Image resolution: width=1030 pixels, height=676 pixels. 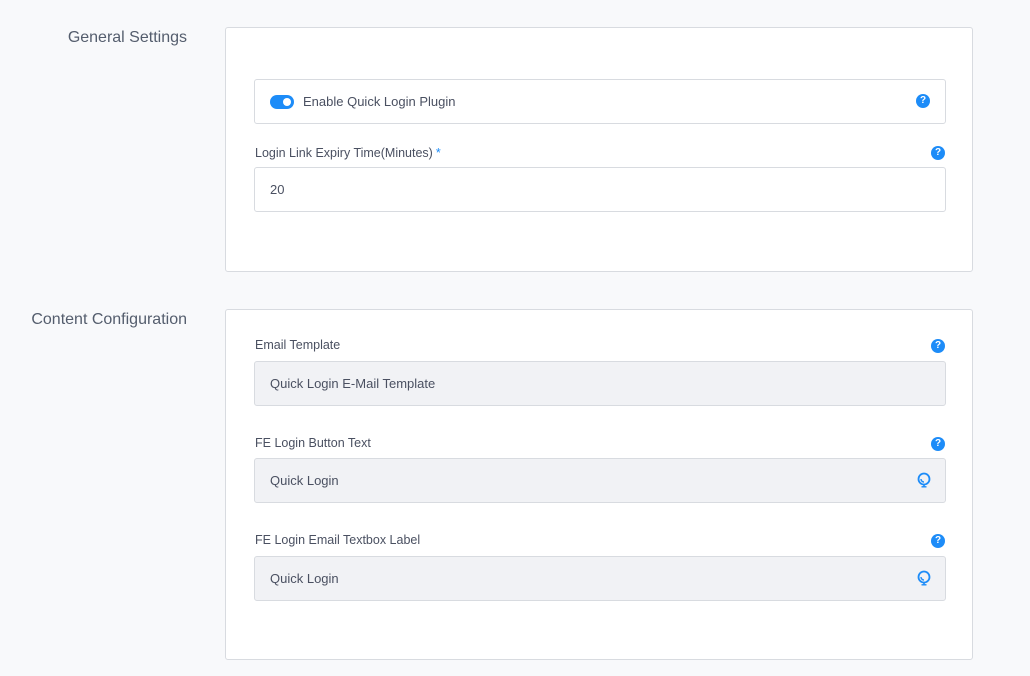 What do you see at coordinates (298, 345) in the screenshot?
I see `email-template-label: Email Template` at bounding box center [298, 345].